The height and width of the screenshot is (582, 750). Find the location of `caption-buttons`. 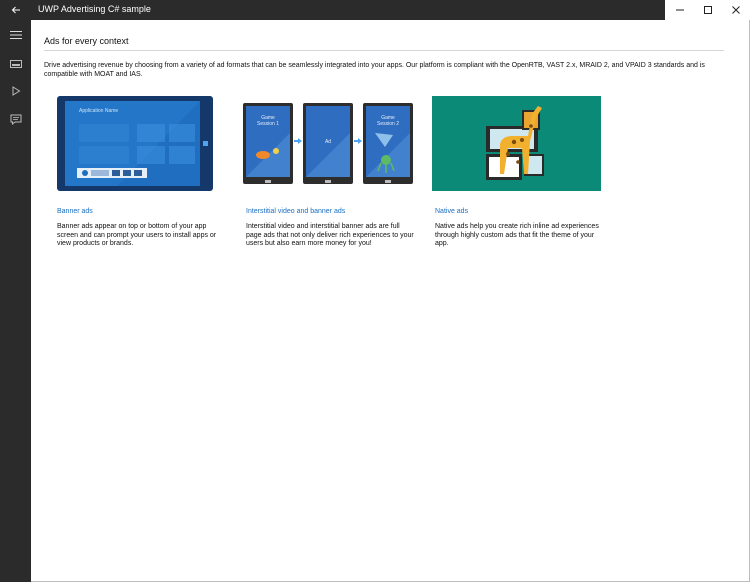

caption-buttons is located at coordinates (708, 10).